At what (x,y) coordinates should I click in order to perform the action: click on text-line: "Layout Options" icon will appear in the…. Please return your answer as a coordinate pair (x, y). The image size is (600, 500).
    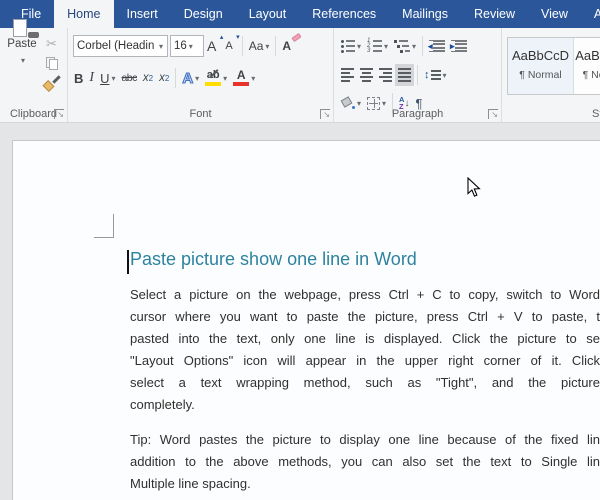
    Looking at the image, I should click on (365, 360).